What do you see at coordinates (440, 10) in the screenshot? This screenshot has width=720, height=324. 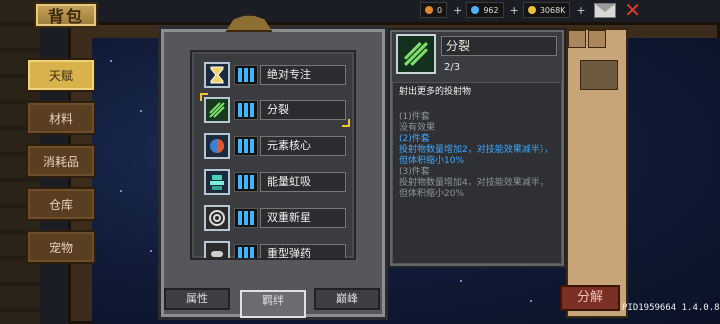 I see `currency-value: 0` at bounding box center [440, 10].